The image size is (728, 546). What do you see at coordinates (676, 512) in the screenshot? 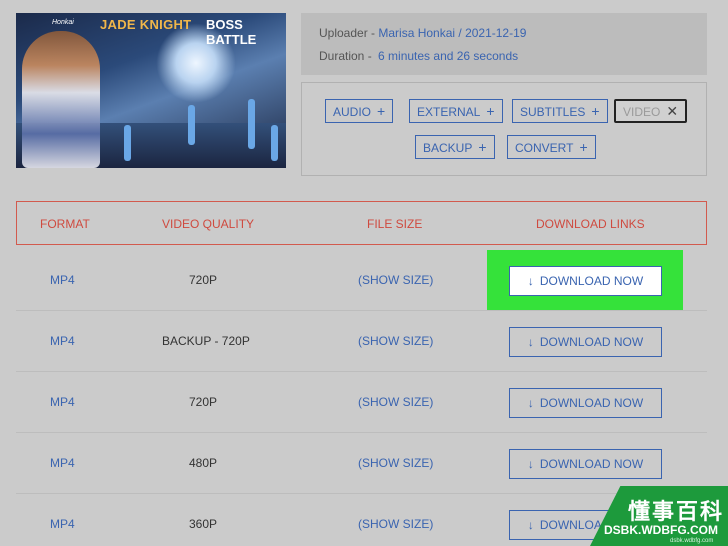
I see `watermark-chinese-text: 懂事百科` at bounding box center [676, 512].